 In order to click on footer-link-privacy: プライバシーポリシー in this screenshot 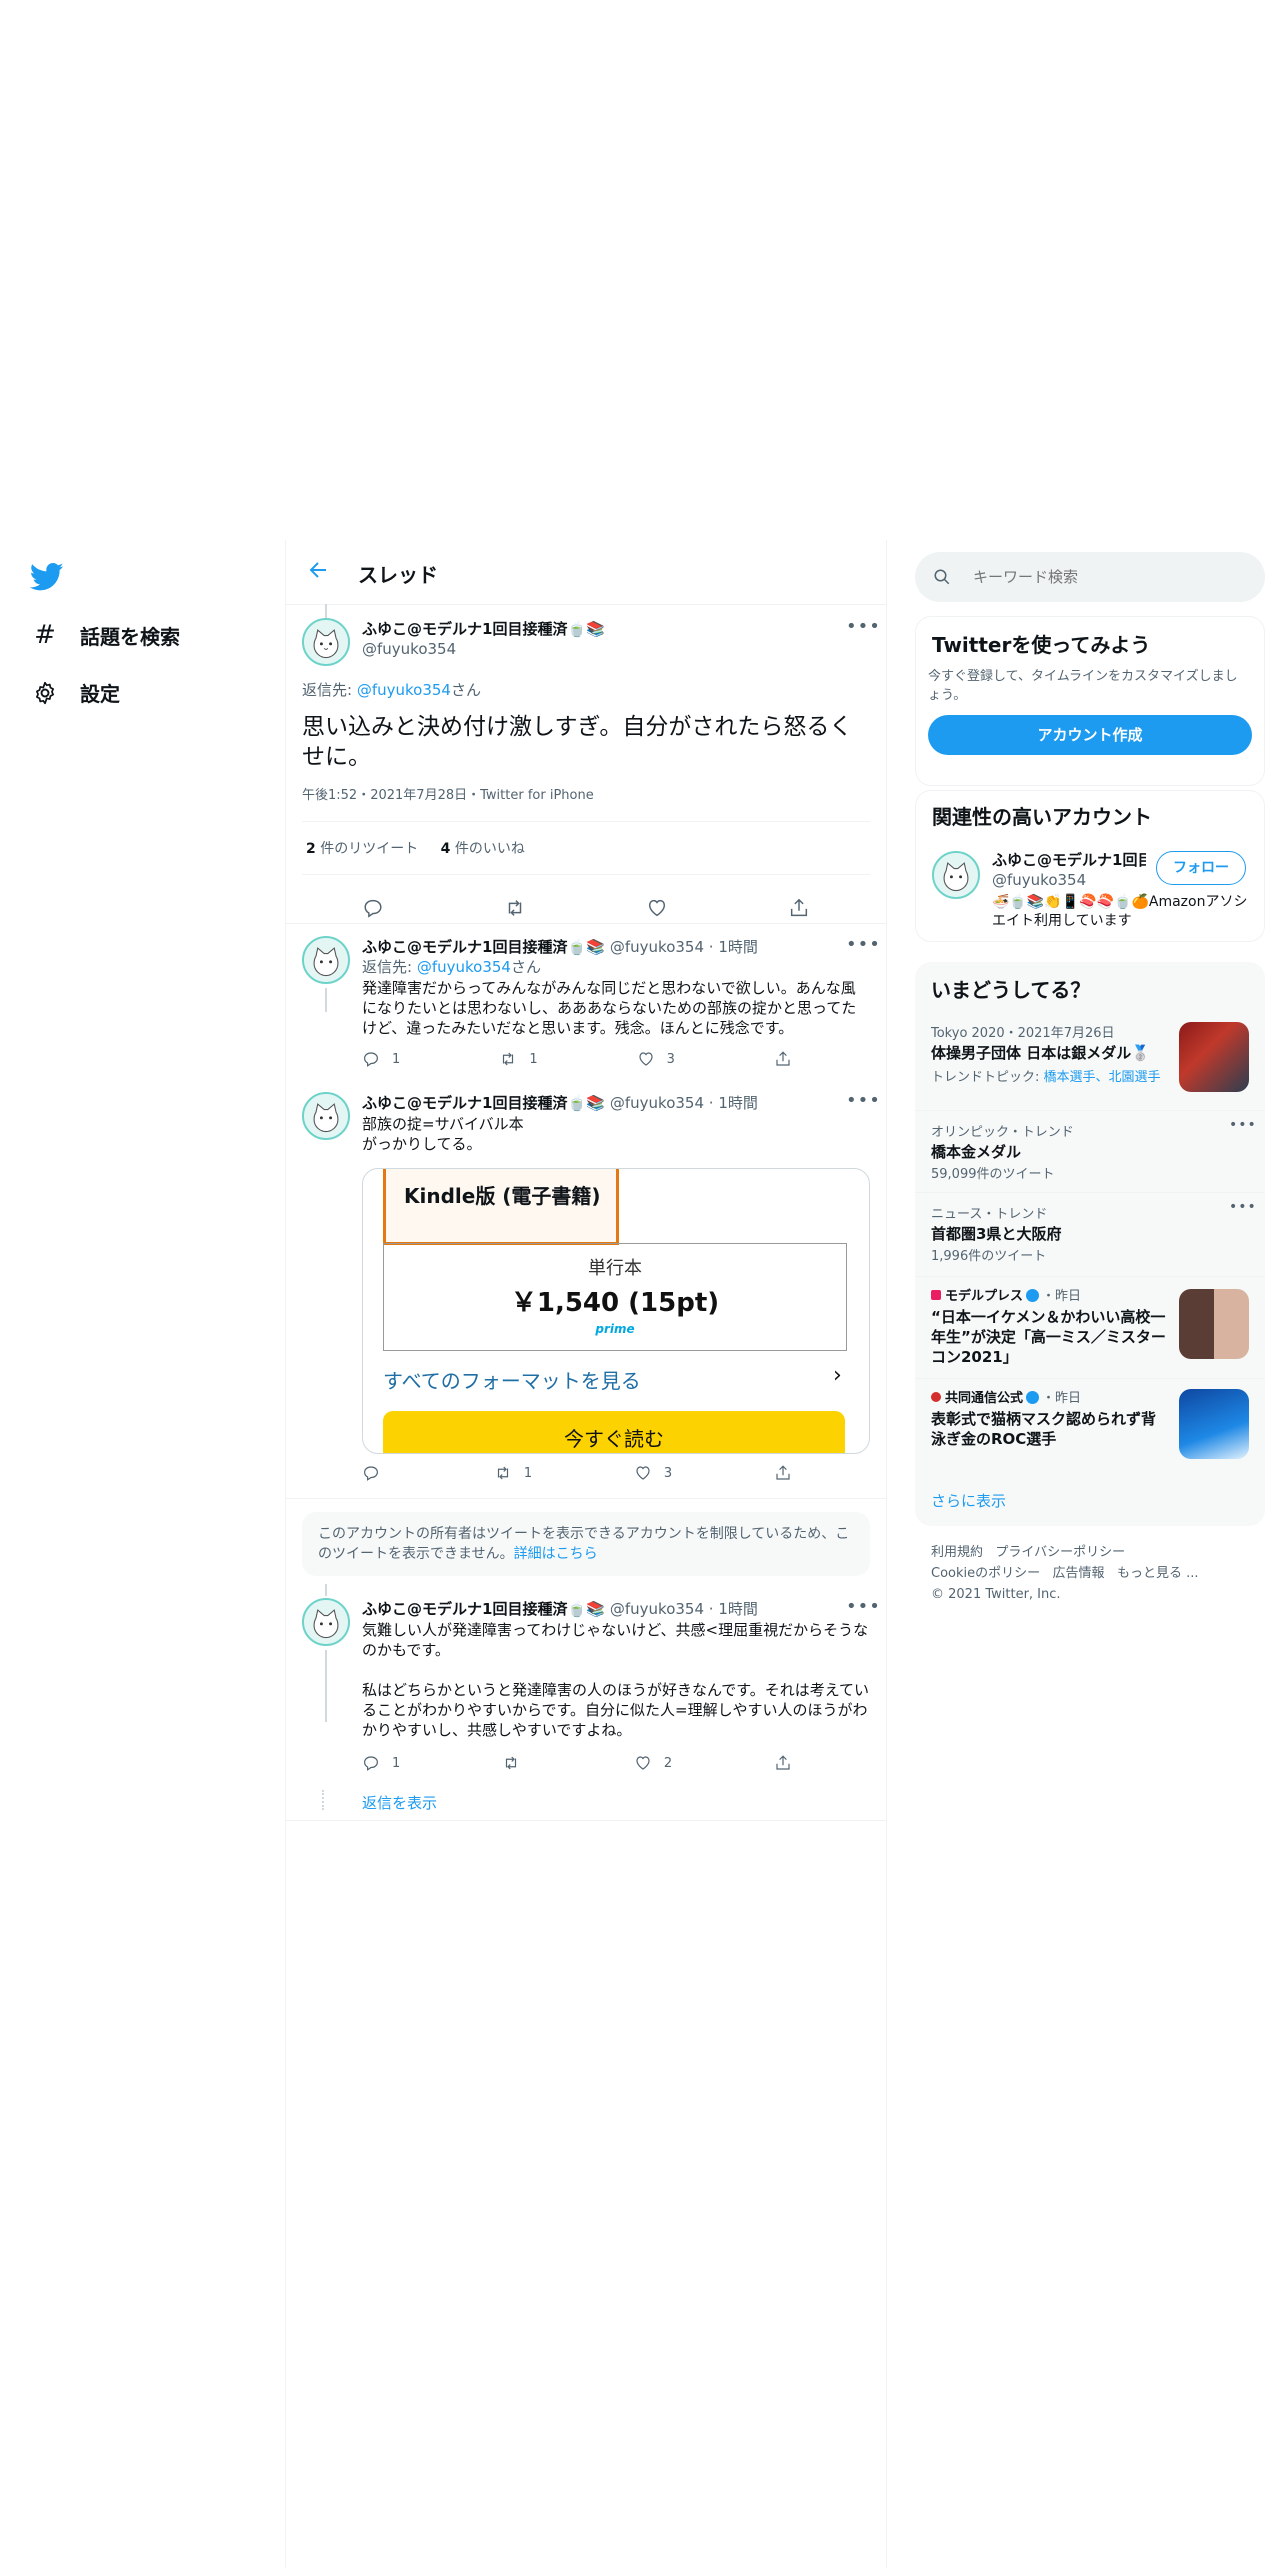, I will do `click(1060, 1552)`.